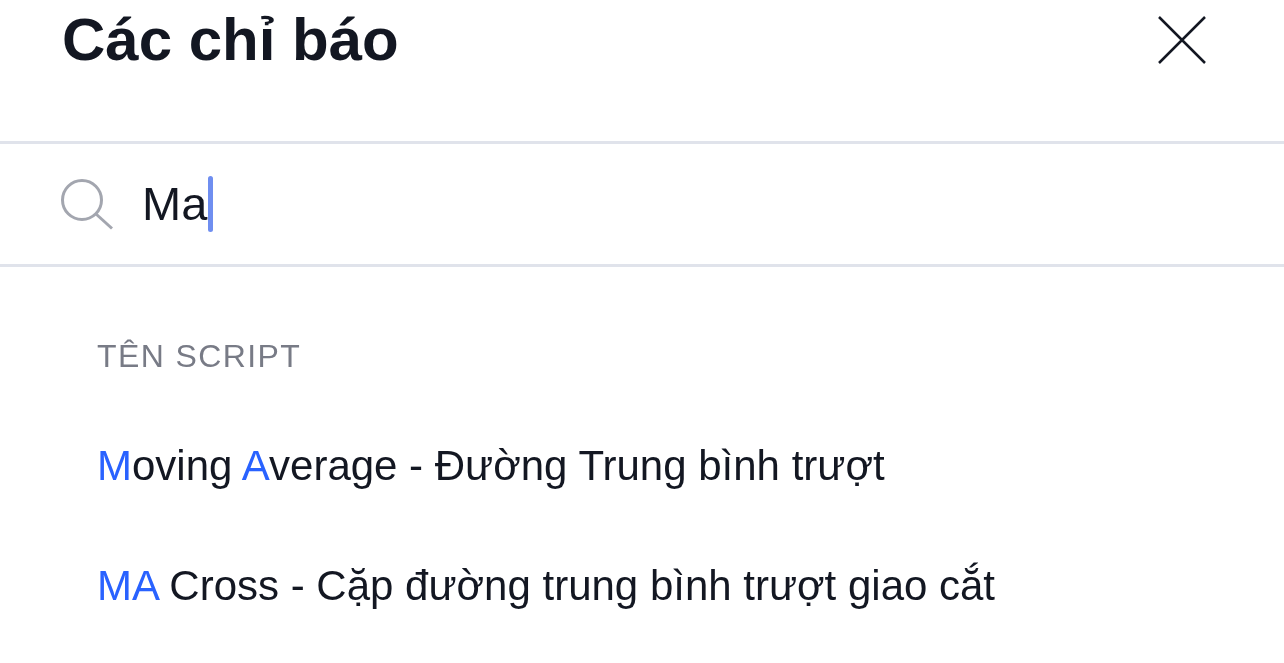  I want to click on close-icon, so click(1182, 40).